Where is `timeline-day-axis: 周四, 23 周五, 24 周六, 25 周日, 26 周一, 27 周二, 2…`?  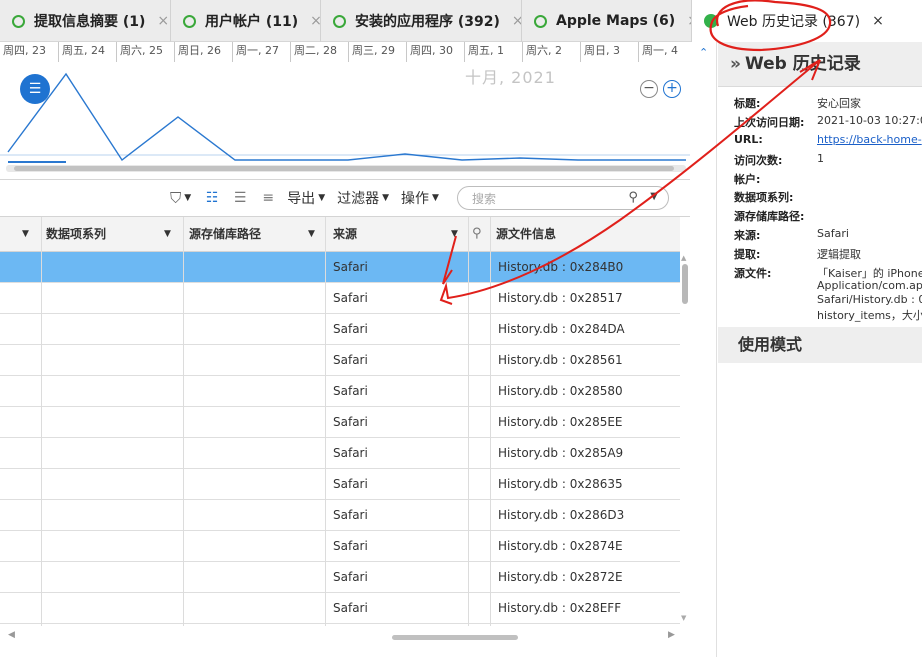 timeline-day-axis: 周四, 23 周五, 24 周六, 25 周日, 26 周一, 27 周二, 2… is located at coordinates (345, 52).